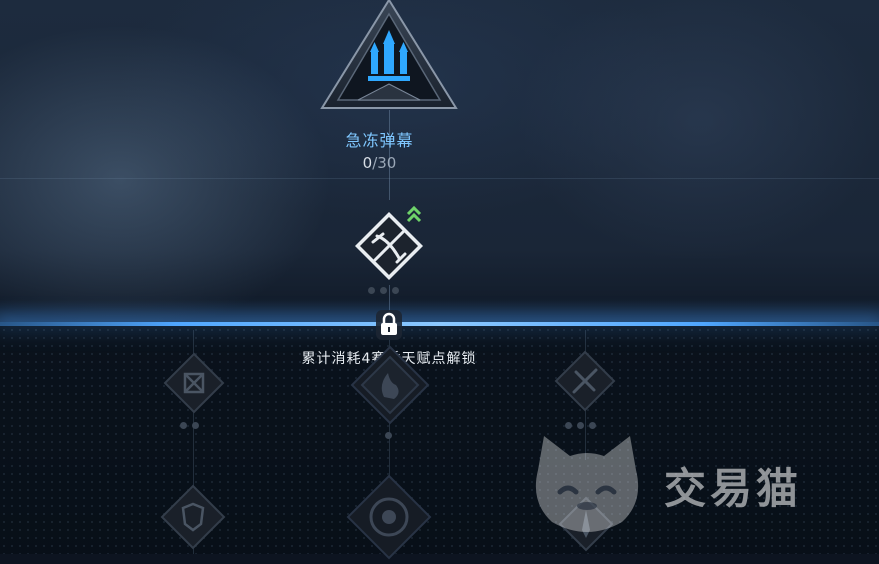  I want to click on ice-barrage-icon, so click(389, 54).